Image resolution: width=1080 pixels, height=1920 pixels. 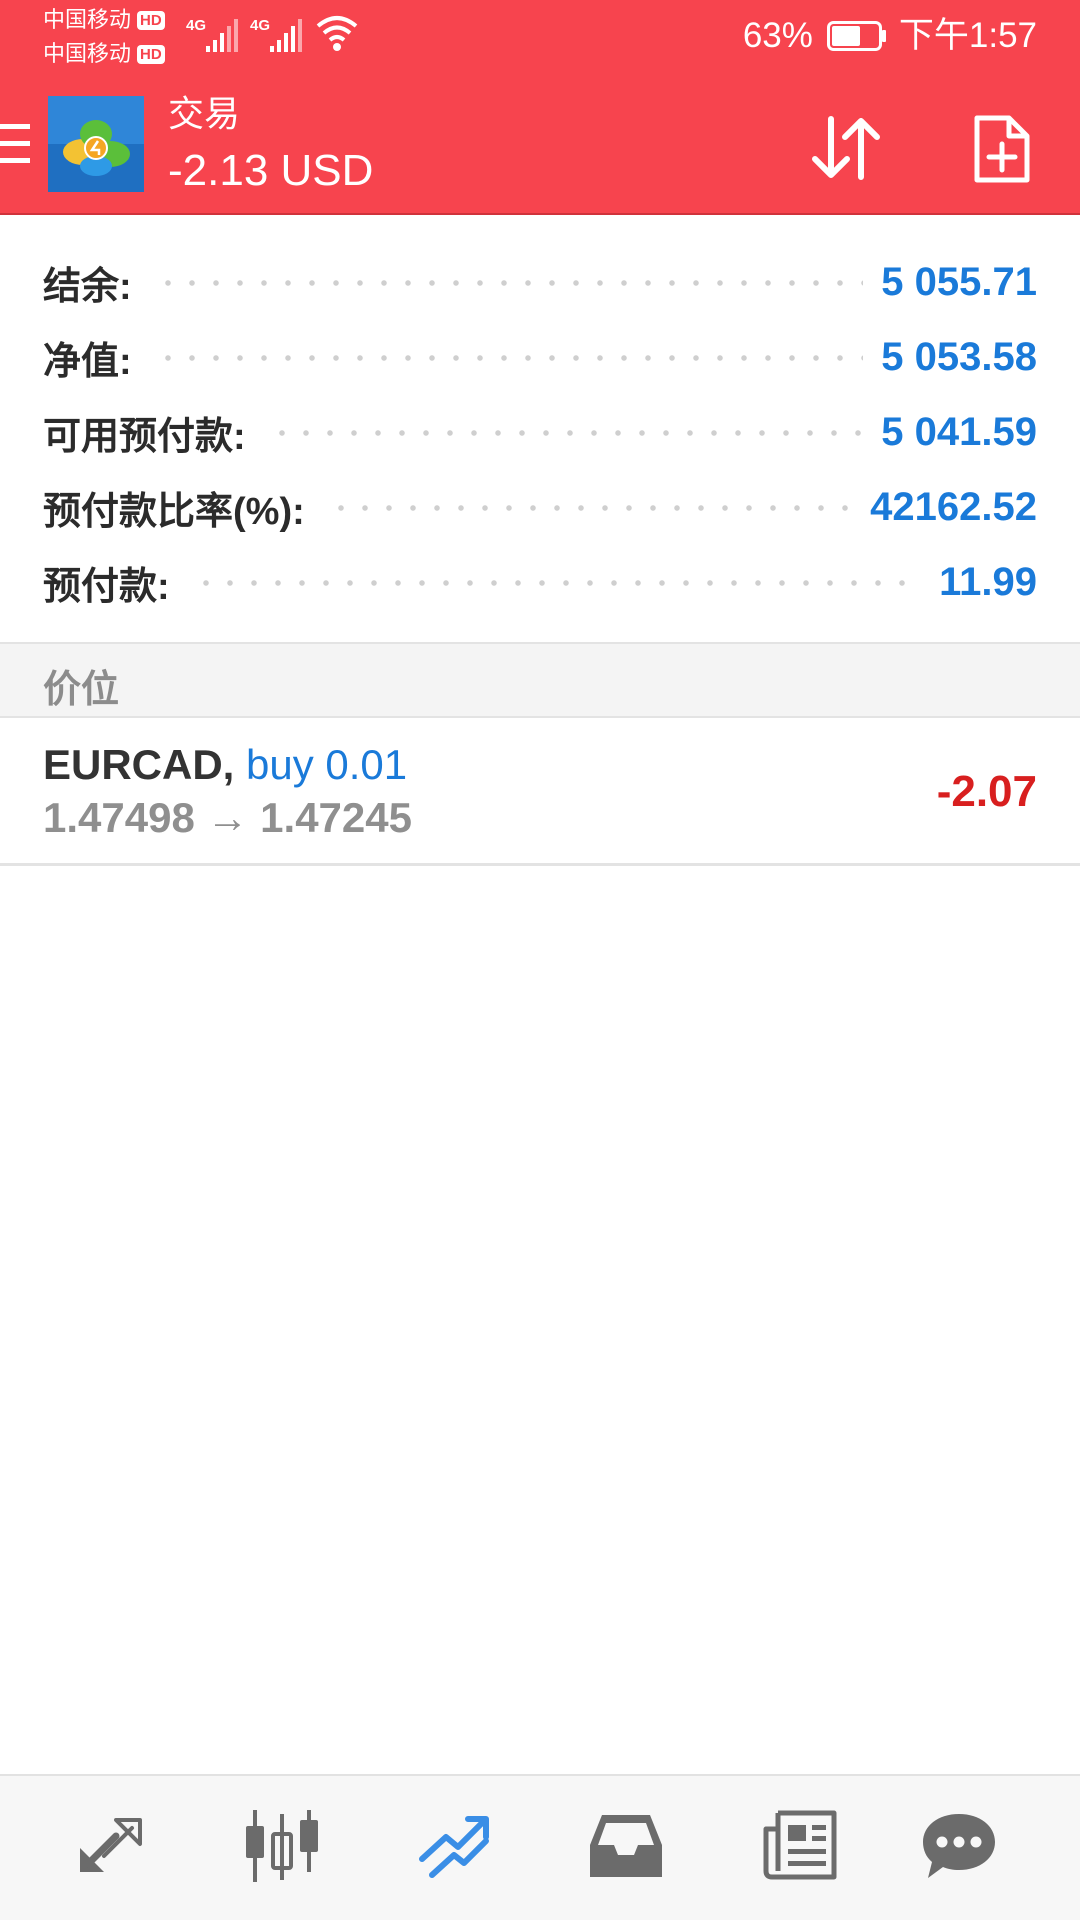 What do you see at coordinates (87, 362) in the screenshot?
I see `summary-label: 净值:` at bounding box center [87, 362].